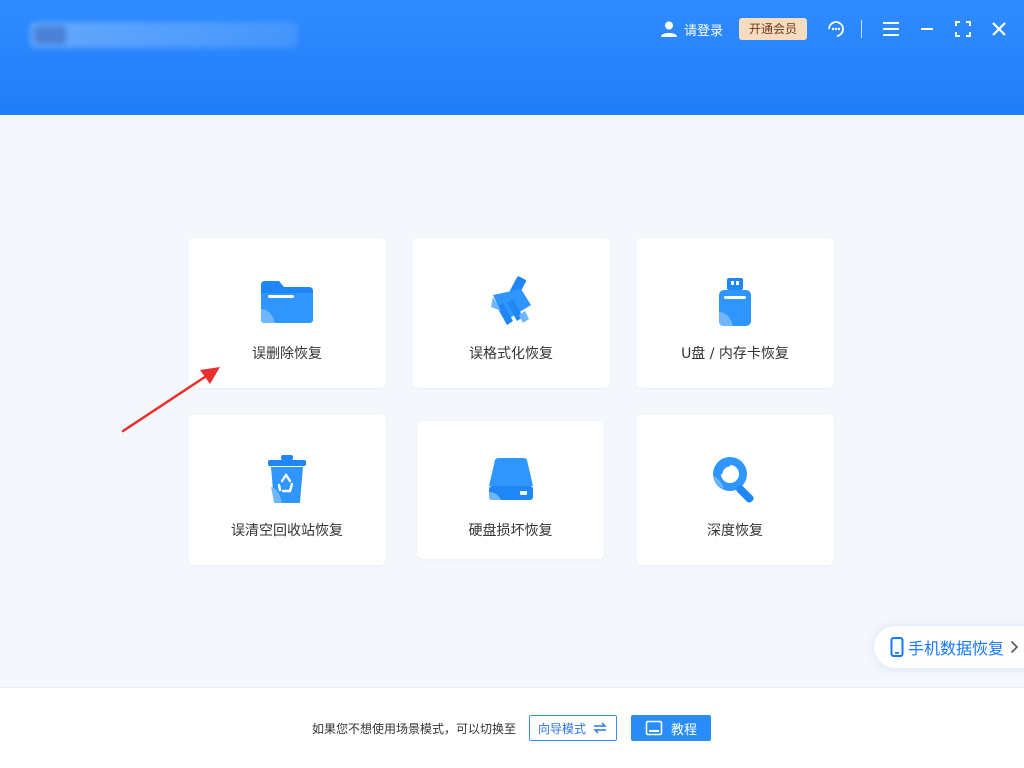 This screenshot has height=768, width=1024. I want to click on card-deep-recovery: 深度恢复, so click(735, 490).